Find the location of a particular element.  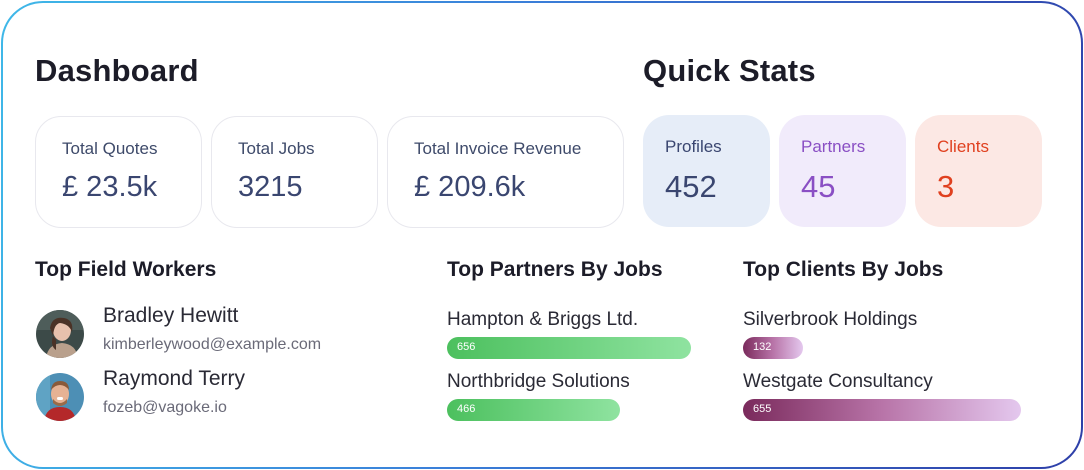

stat-value: 3215 is located at coordinates (270, 187).